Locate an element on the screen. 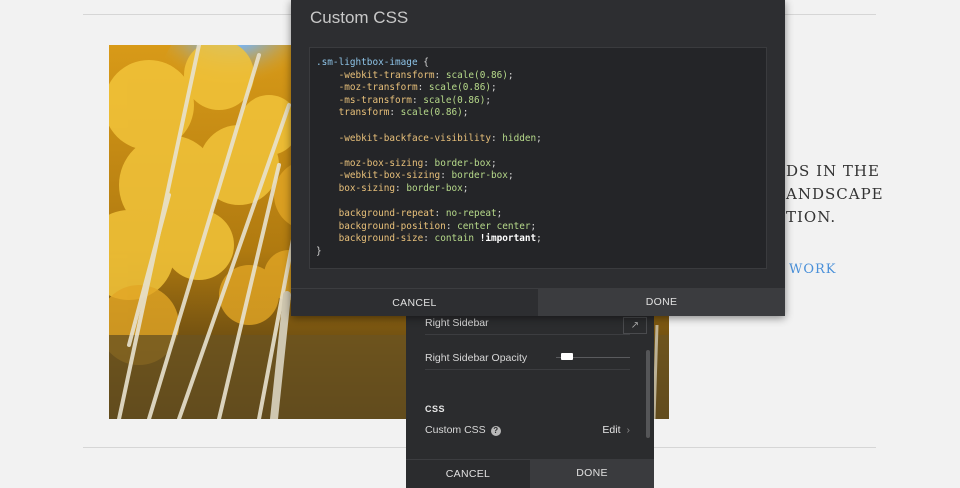  code-line: -webkit-box-sizing: border-box; is located at coordinates (415, 176).